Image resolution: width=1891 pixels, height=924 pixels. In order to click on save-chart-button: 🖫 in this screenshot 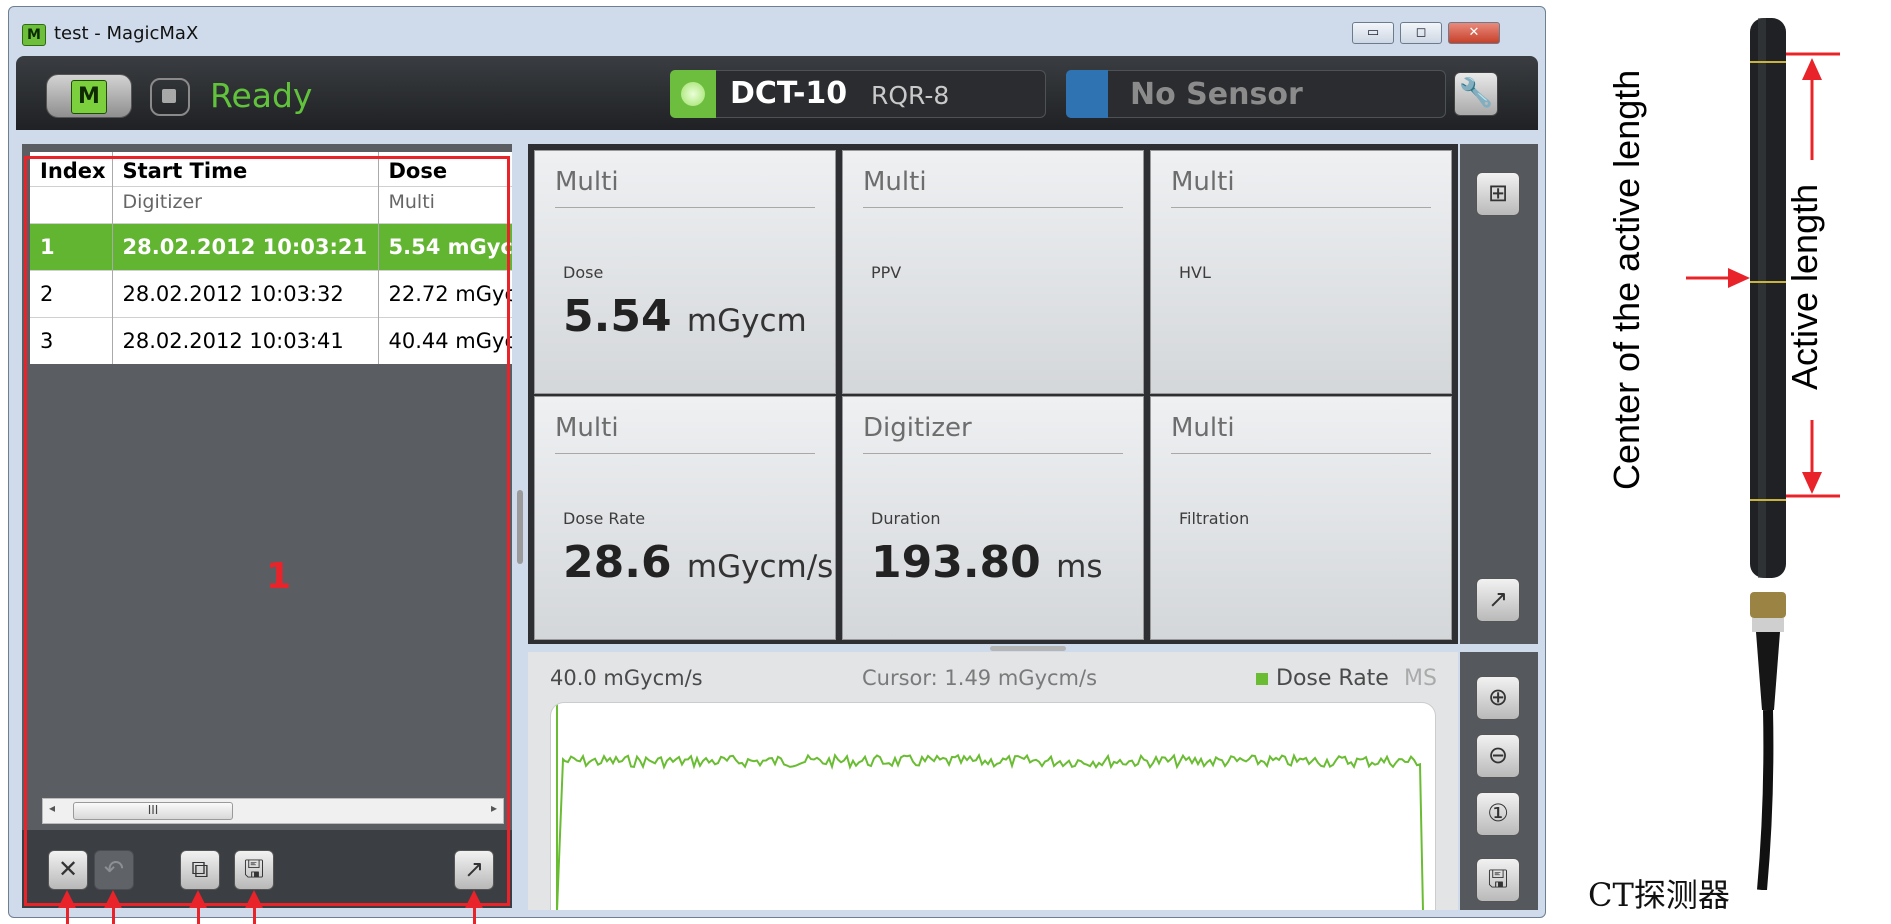, I will do `click(1498, 880)`.